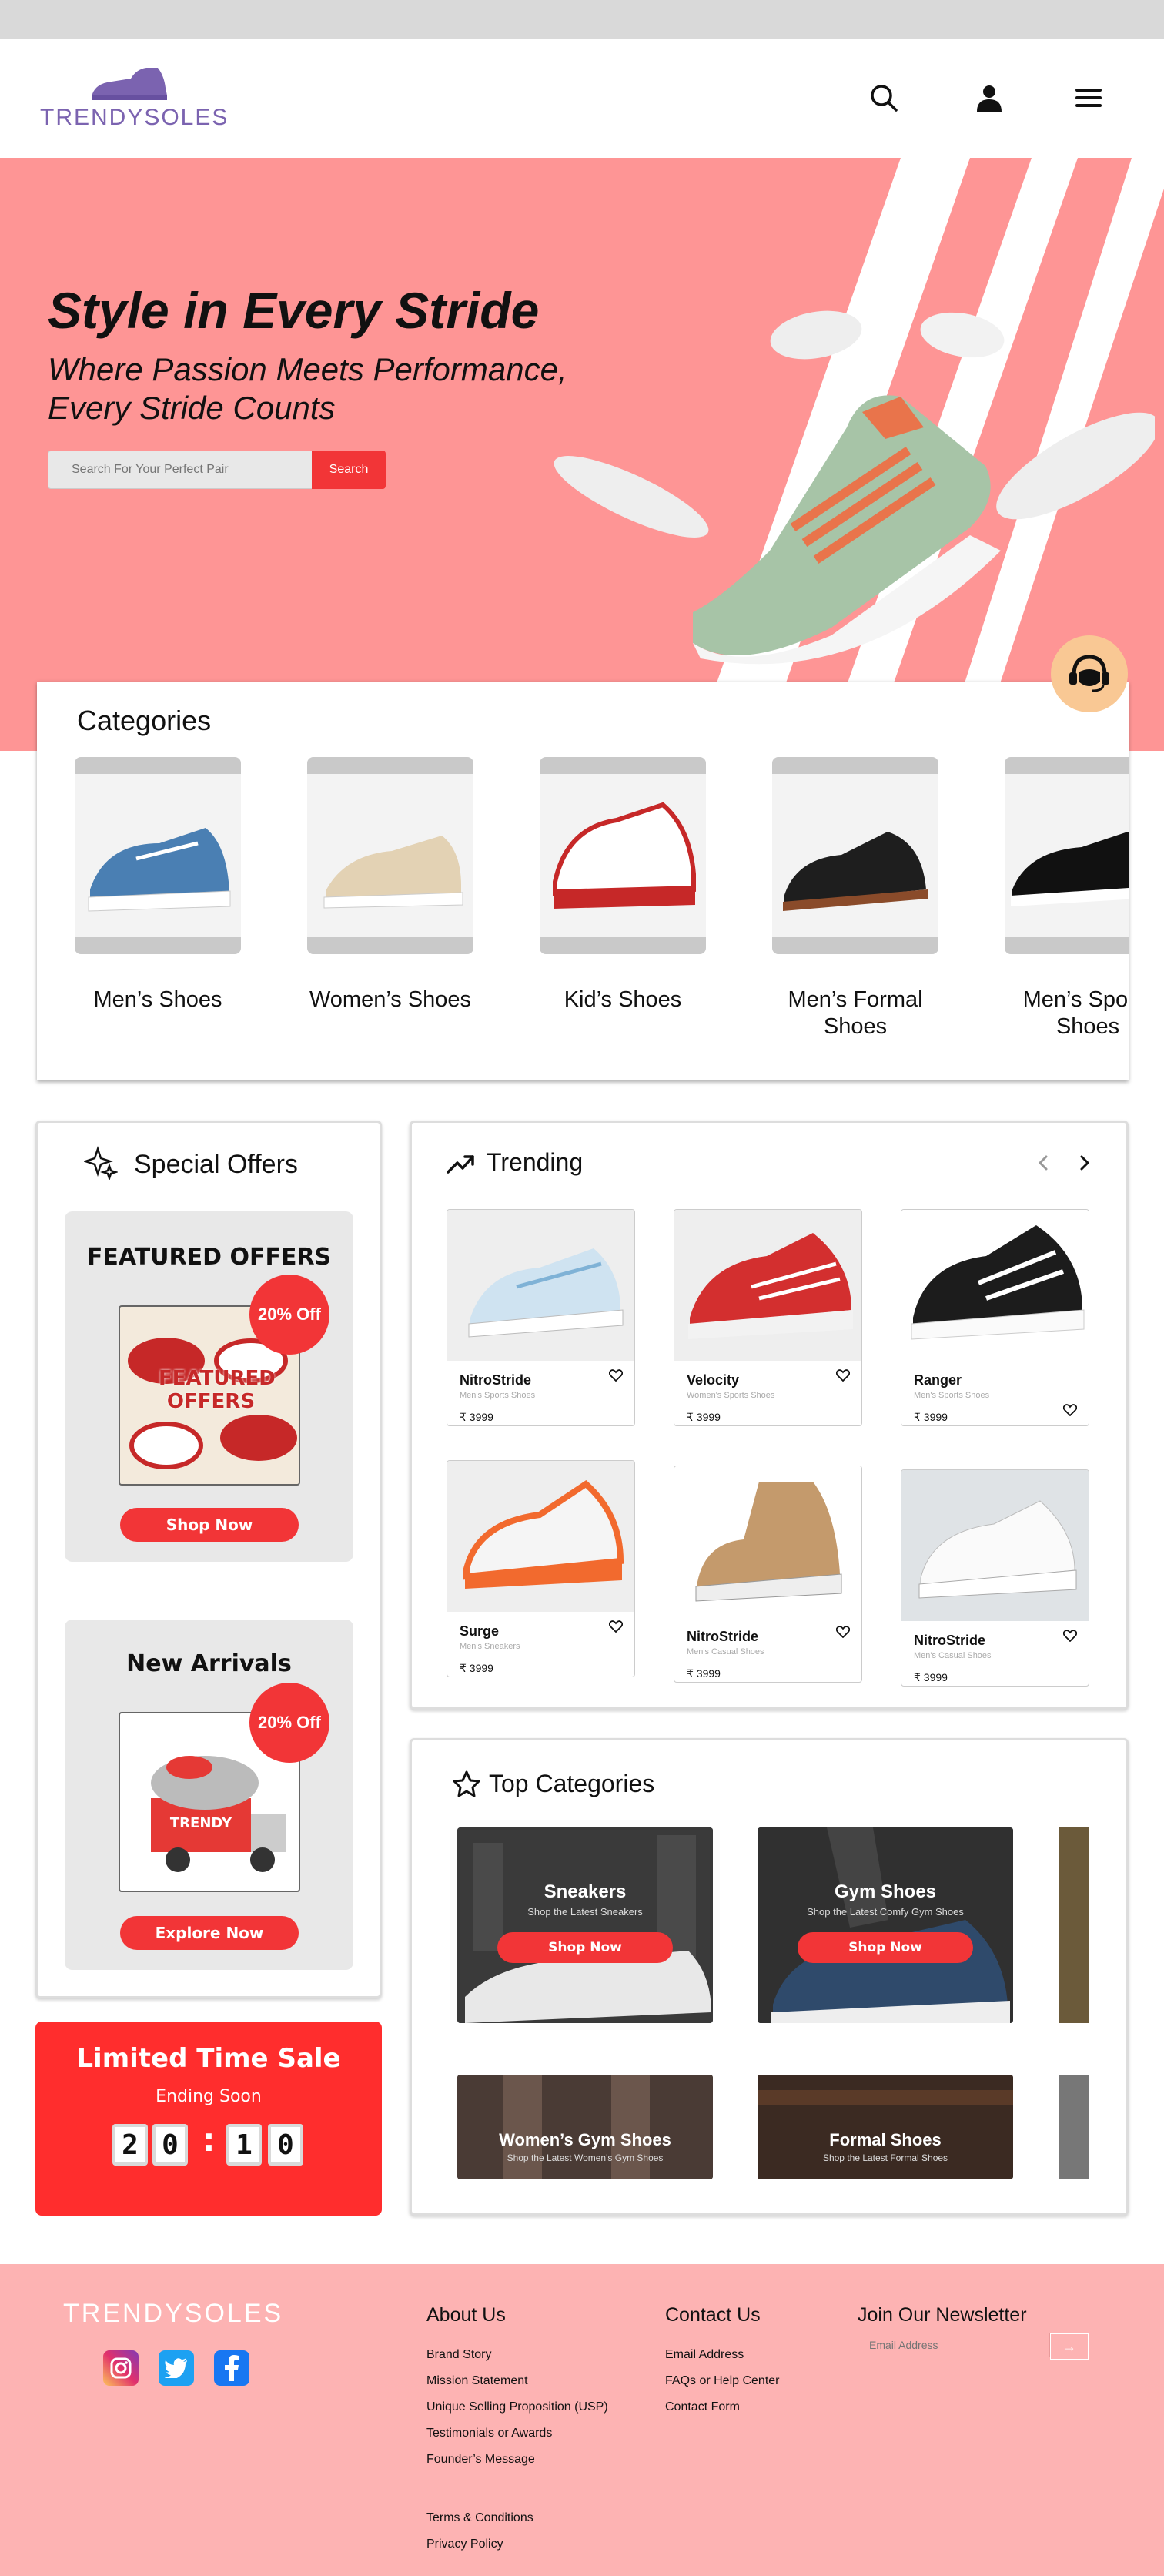  What do you see at coordinates (244, 2145) in the screenshot?
I see `countdown-digit: 1` at bounding box center [244, 2145].